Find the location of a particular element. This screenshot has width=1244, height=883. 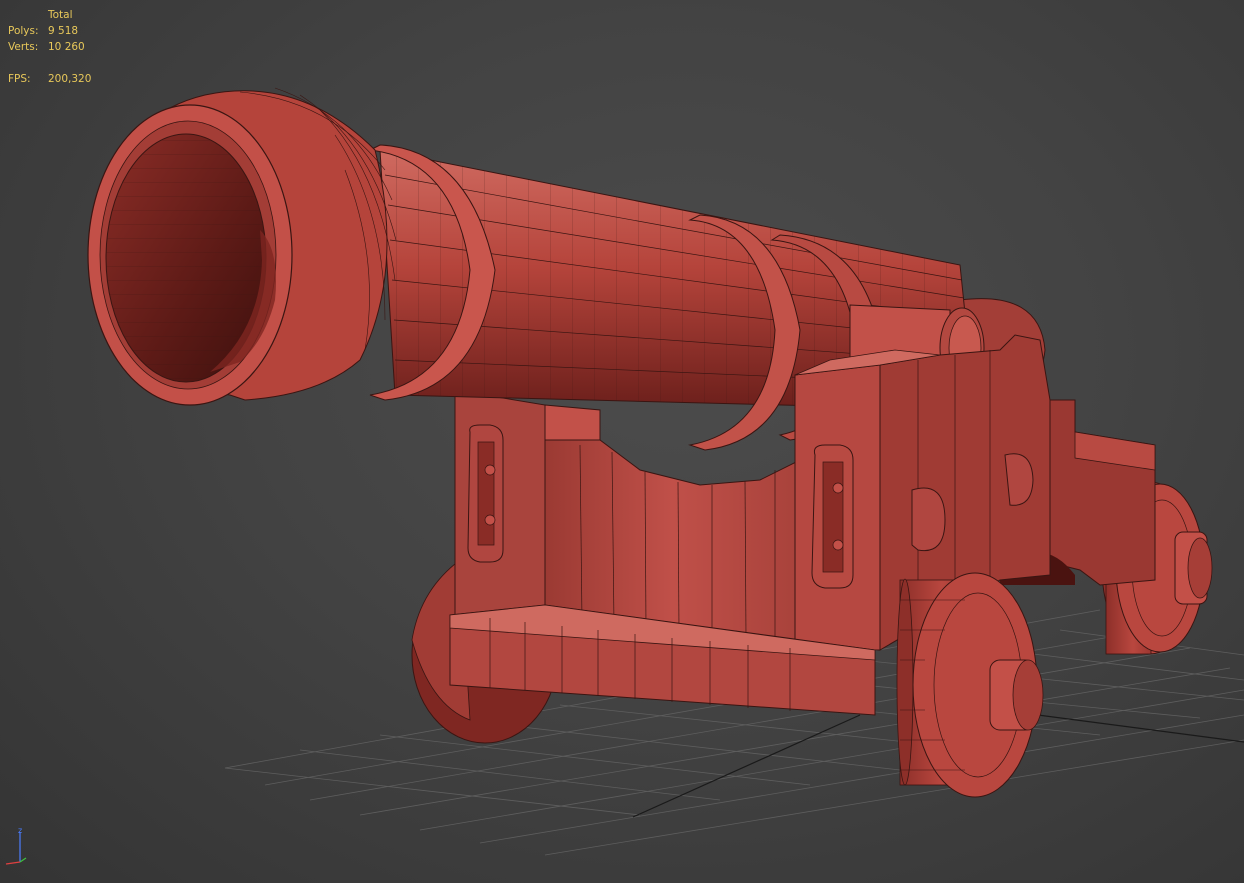

front-right-wheel is located at coordinates (970, 685).